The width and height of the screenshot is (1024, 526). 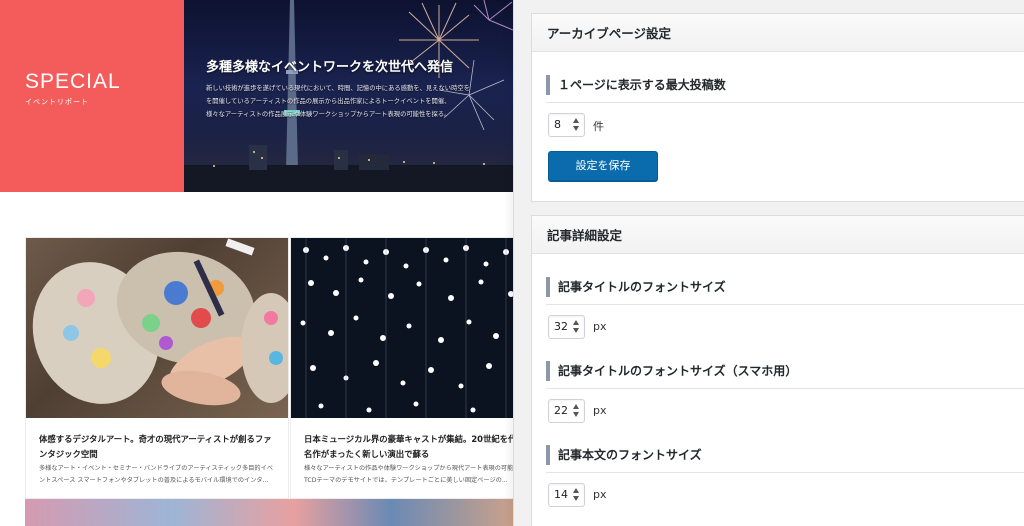 What do you see at coordinates (600, 410) in the screenshot?
I see `title-font-size-sp-unit: px` at bounding box center [600, 410].